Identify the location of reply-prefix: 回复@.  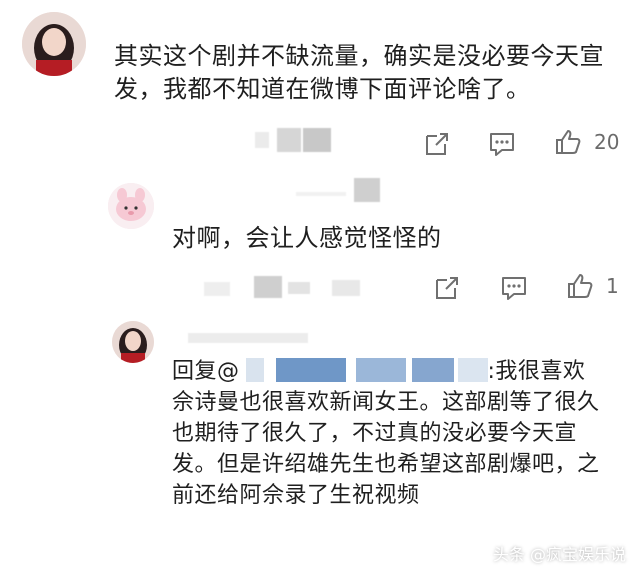
(206, 371).